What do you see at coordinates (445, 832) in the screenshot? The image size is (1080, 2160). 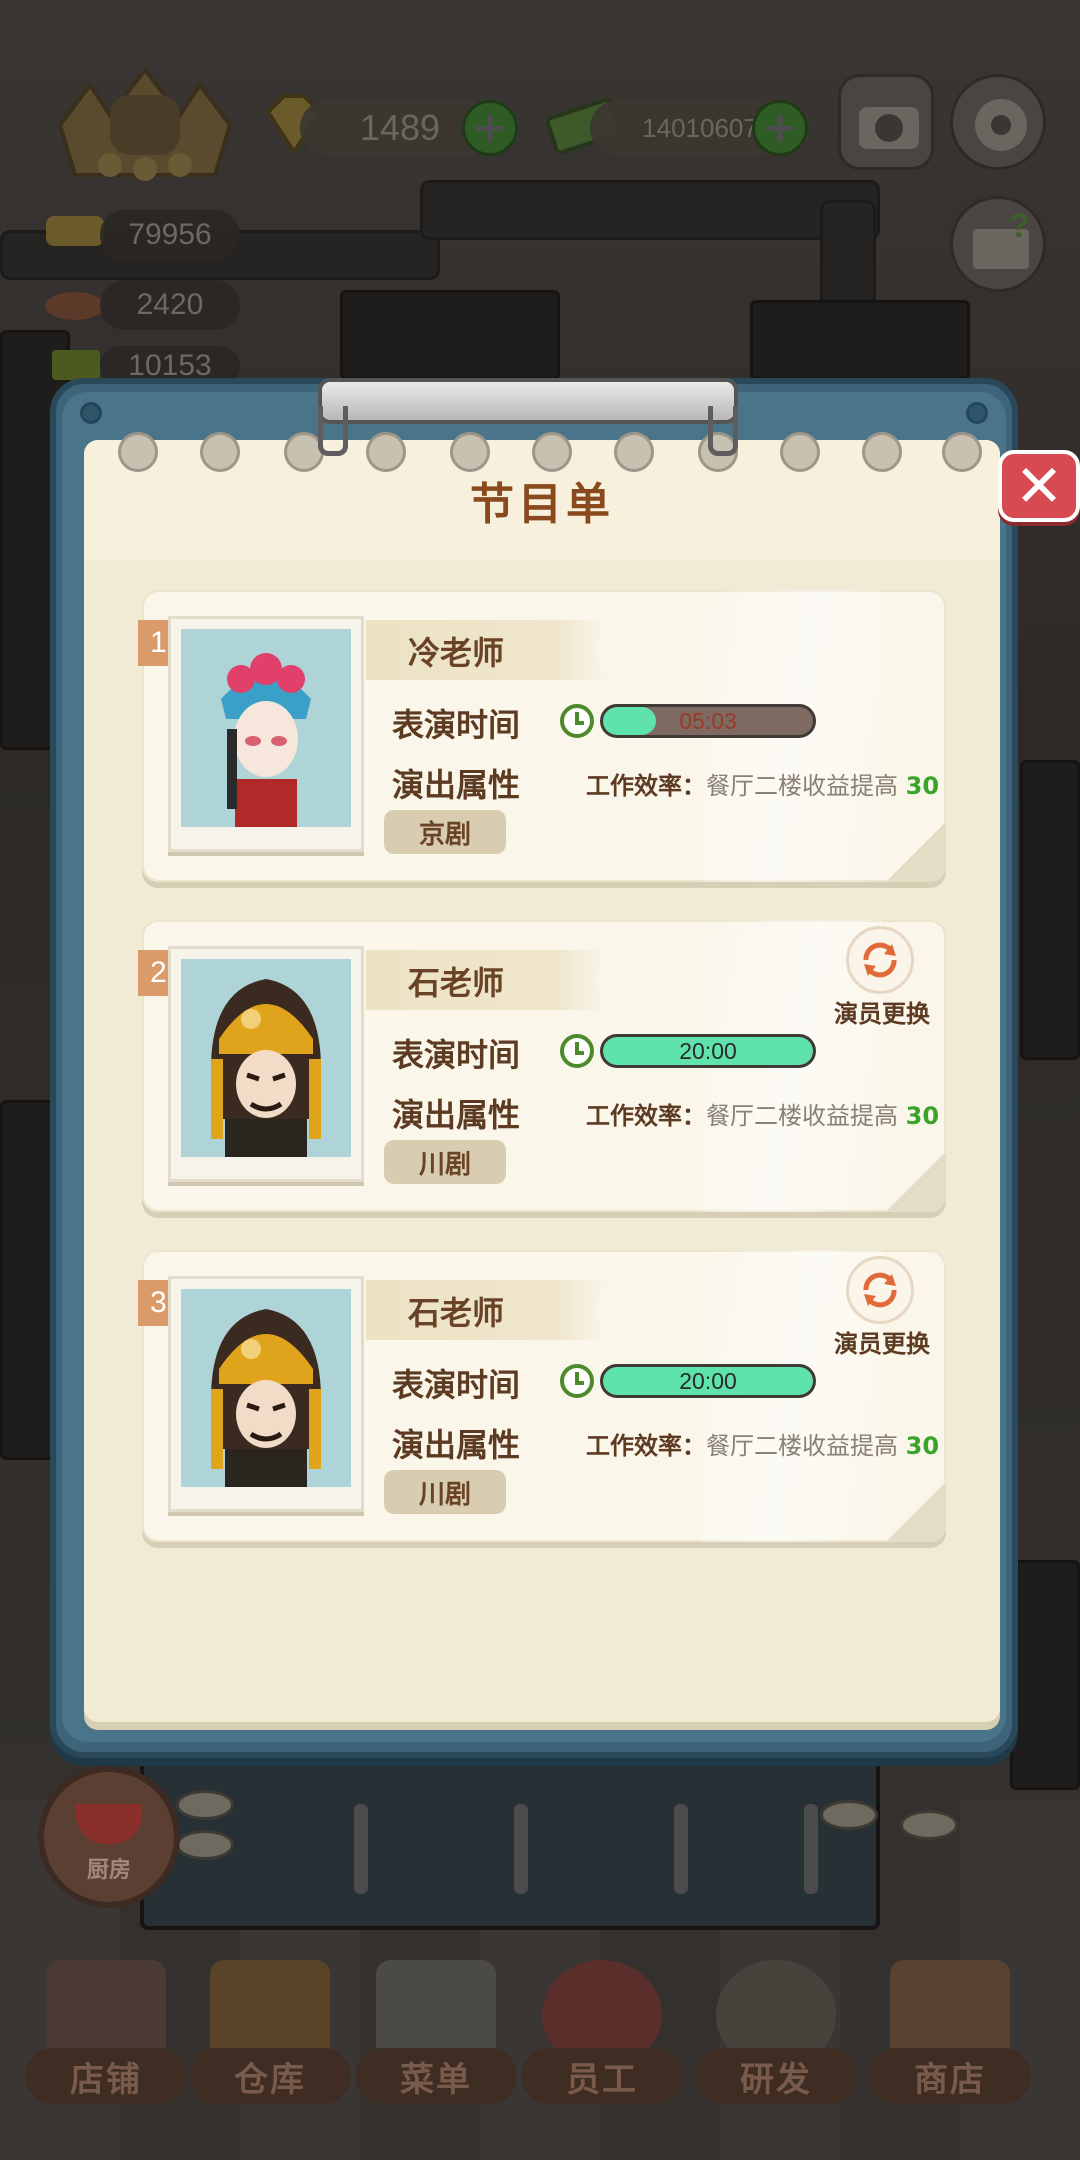 I see `opera-genre-tag: 京剧` at bounding box center [445, 832].